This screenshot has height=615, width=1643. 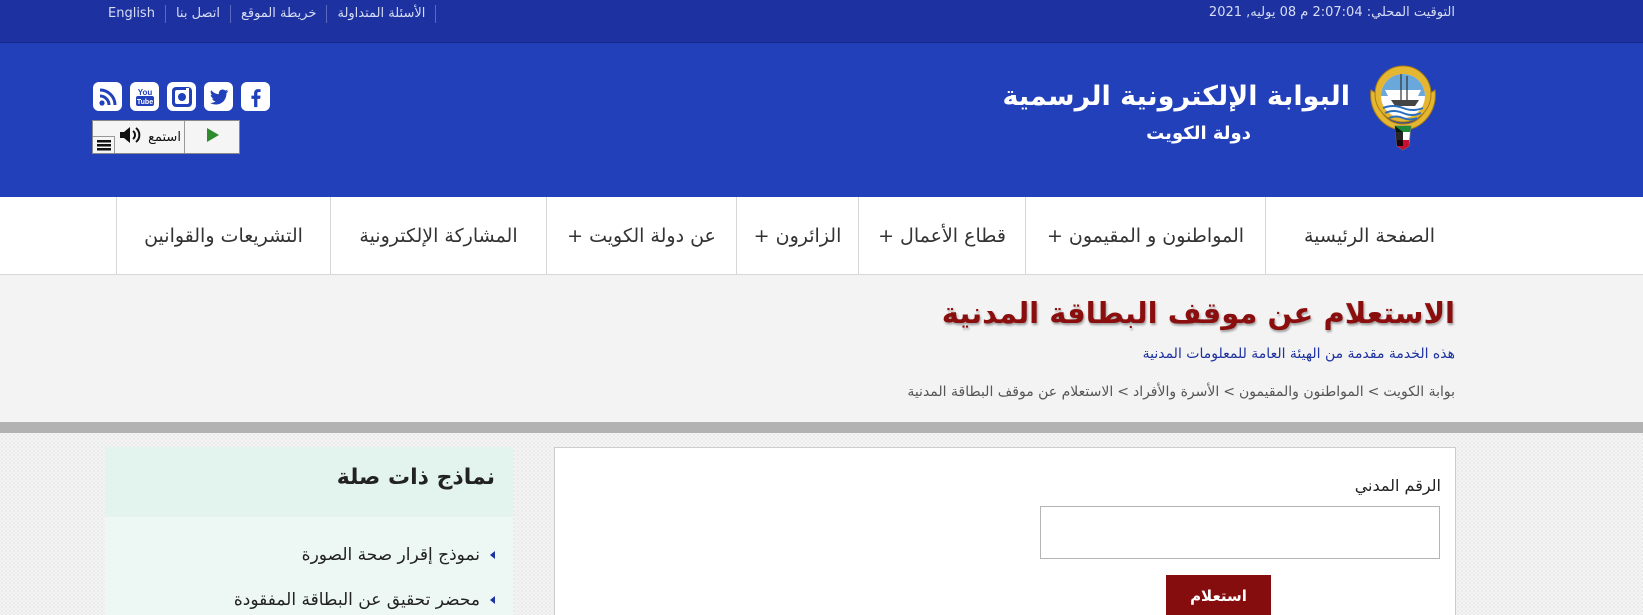 I want to click on play-icon, so click(x=213, y=137).